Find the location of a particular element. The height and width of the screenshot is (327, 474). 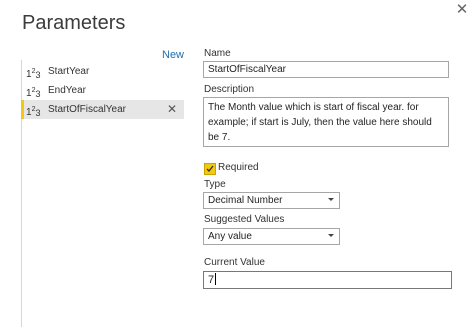

number-type-icon: 123 is located at coordinates (33, 112).